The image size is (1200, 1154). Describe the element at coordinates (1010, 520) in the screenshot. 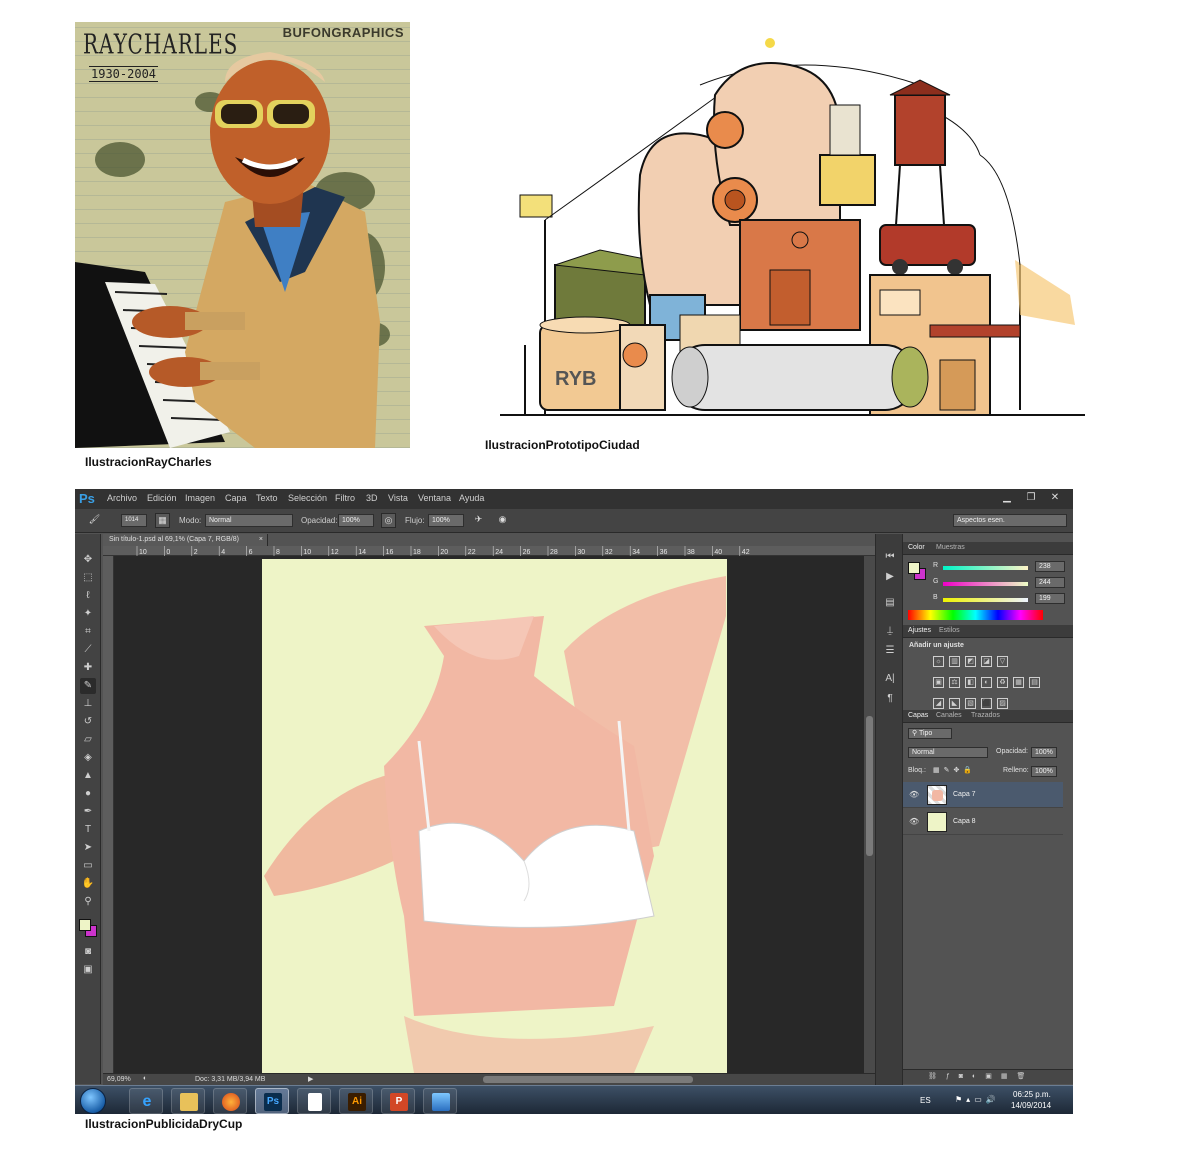

I see `workspace-select: Aspectos esen.` at that location.